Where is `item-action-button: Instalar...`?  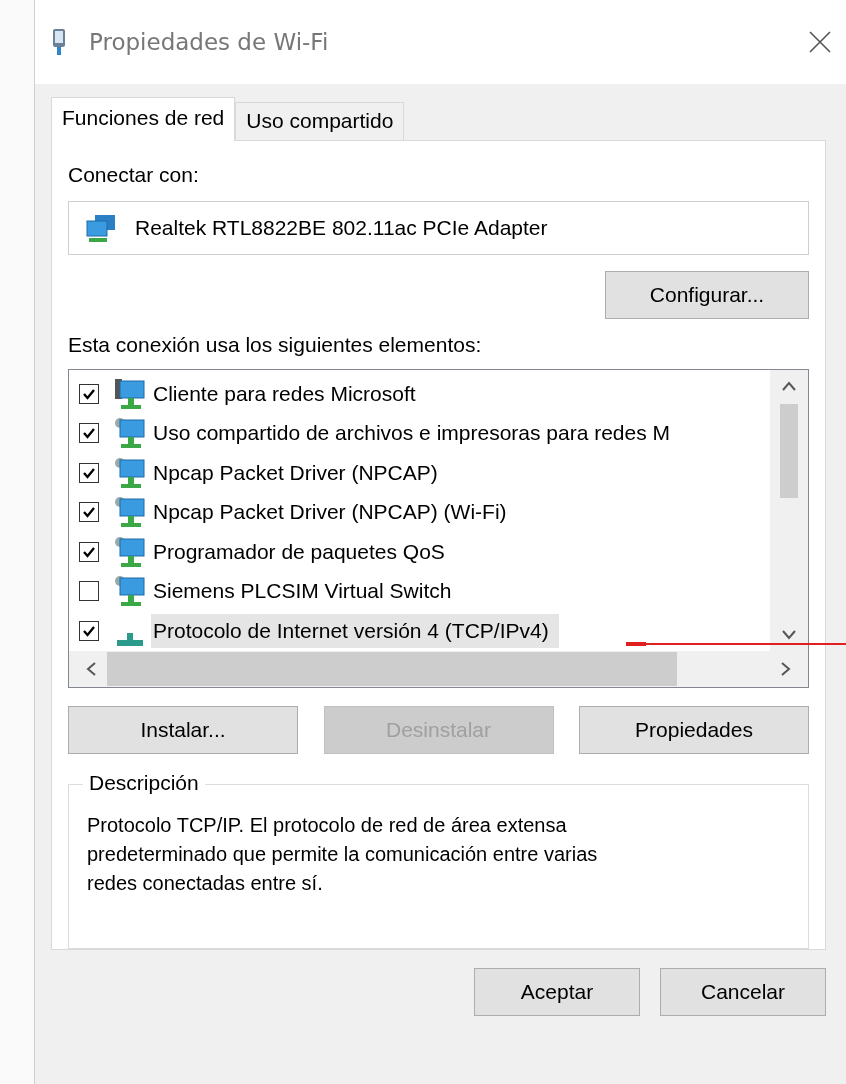
item-action-button: Instalar... is located at coordinates (183, 729).